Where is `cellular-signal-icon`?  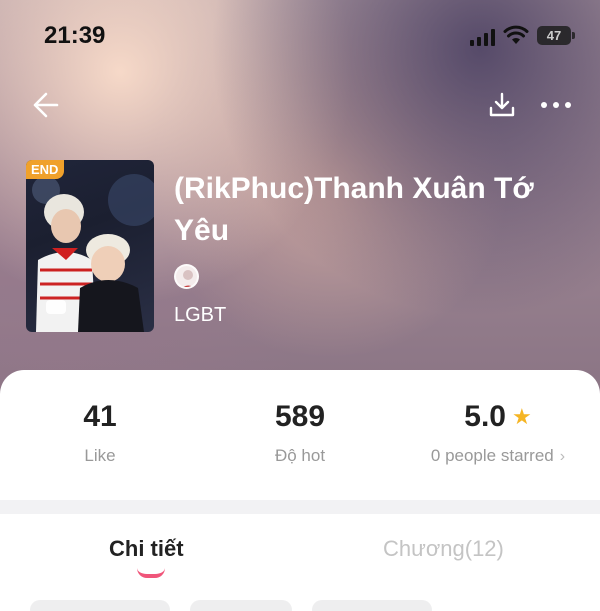 cellular-signal-icon is located at coordinates (482, 37).